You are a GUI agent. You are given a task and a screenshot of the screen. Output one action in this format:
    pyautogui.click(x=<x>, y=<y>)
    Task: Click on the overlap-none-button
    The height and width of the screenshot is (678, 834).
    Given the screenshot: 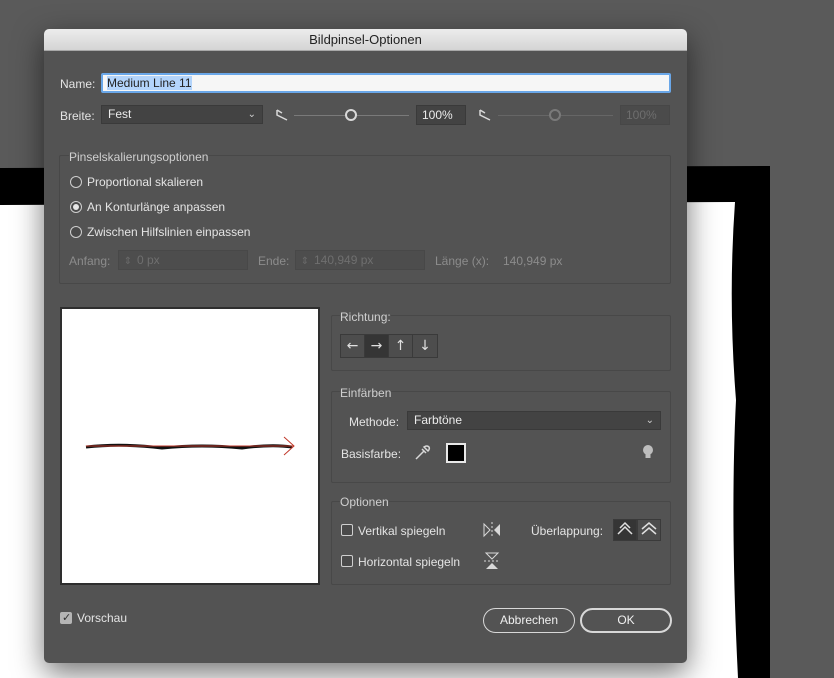 What is the action you would take?
    pyautogui.click(x=649, y=530)
    